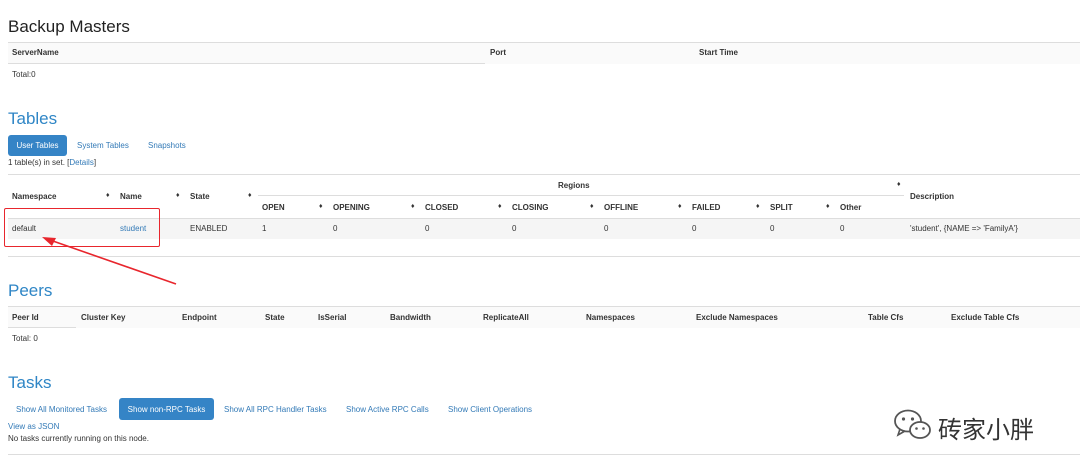 This screenshot has height=471, width=1080. What do you see at coordinates (544, 317) in the screenshot?
I see `peers-header-bg` at bounding box center [544, 317].